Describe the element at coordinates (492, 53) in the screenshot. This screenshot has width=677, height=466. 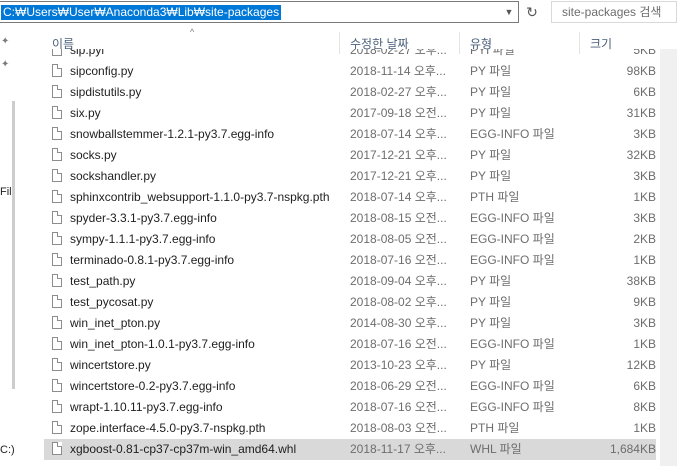
I see `file-type: PYI 파일` at that location.